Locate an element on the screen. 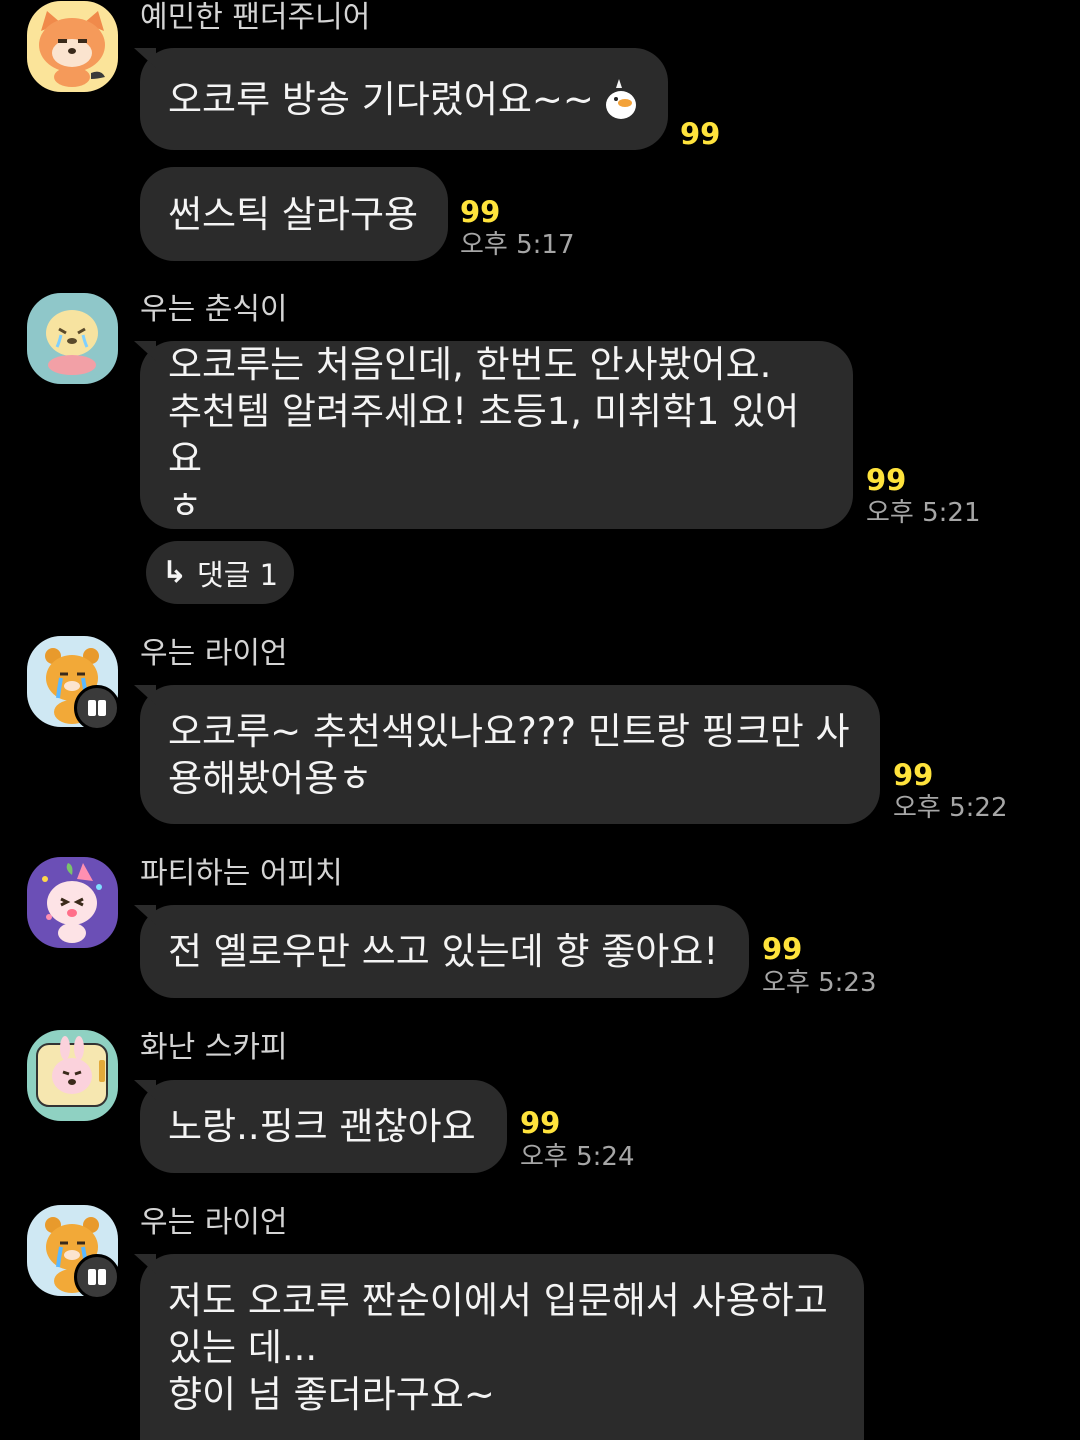  message-bubble: 전 옐로우만 쓰고 있는데 향 좋아요! is located at coordinates (444, 951).